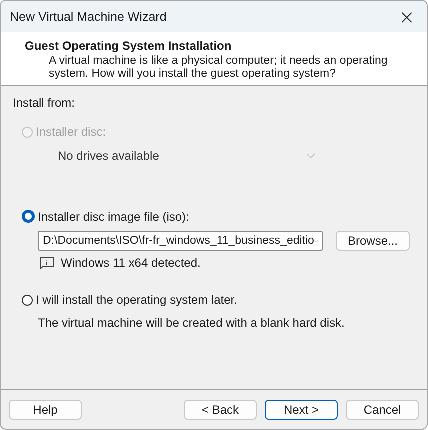 This screenshot has height=430, width=428. I want to click on page-heading: Guest Operating System Installation, so click(129, 46).